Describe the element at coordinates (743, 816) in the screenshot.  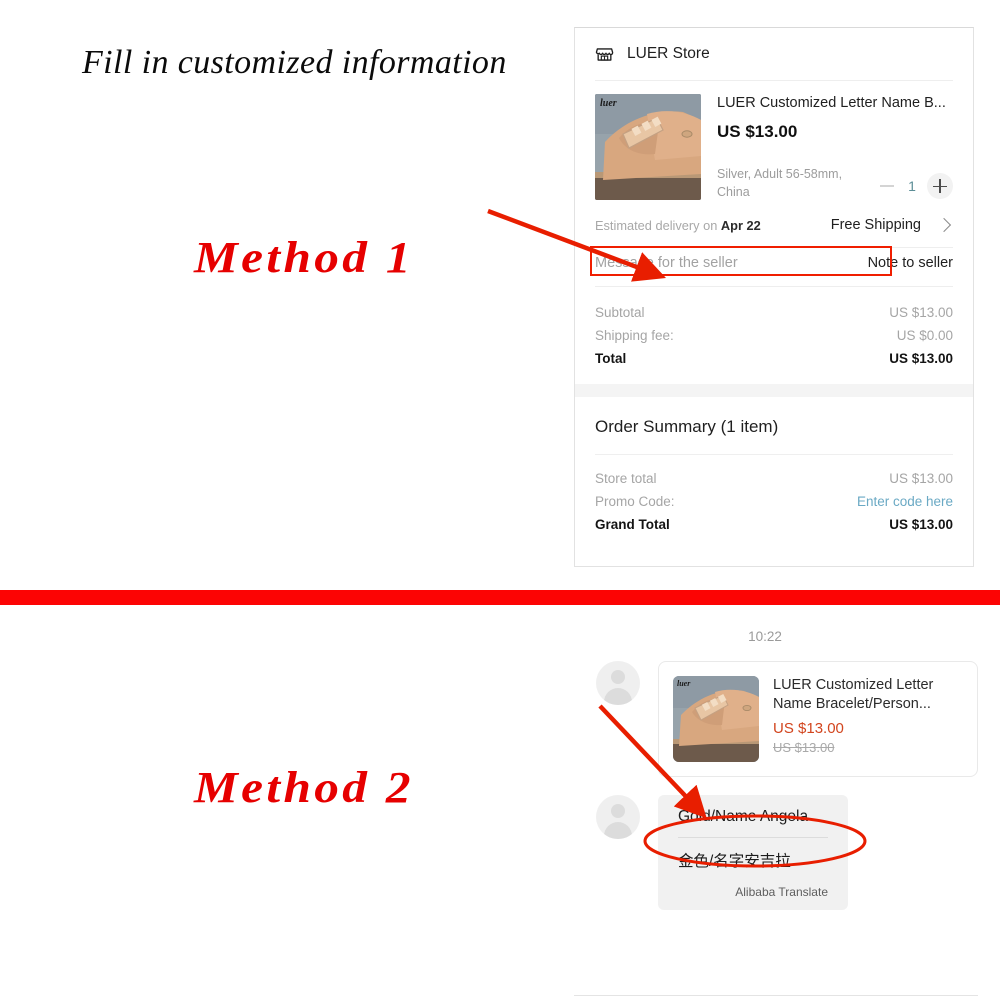
I see `chat-message-body: Gold/Name Angela` at that location.